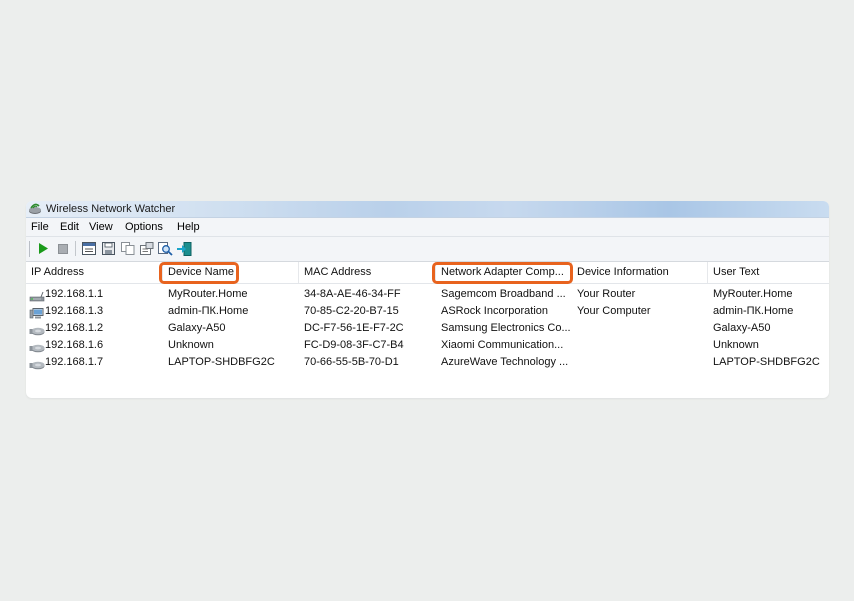  What do you see at coordinates (208, 294) in the screenshot?
I see `cell-name: MyRouter.Home` at bounding box center [208, 294].